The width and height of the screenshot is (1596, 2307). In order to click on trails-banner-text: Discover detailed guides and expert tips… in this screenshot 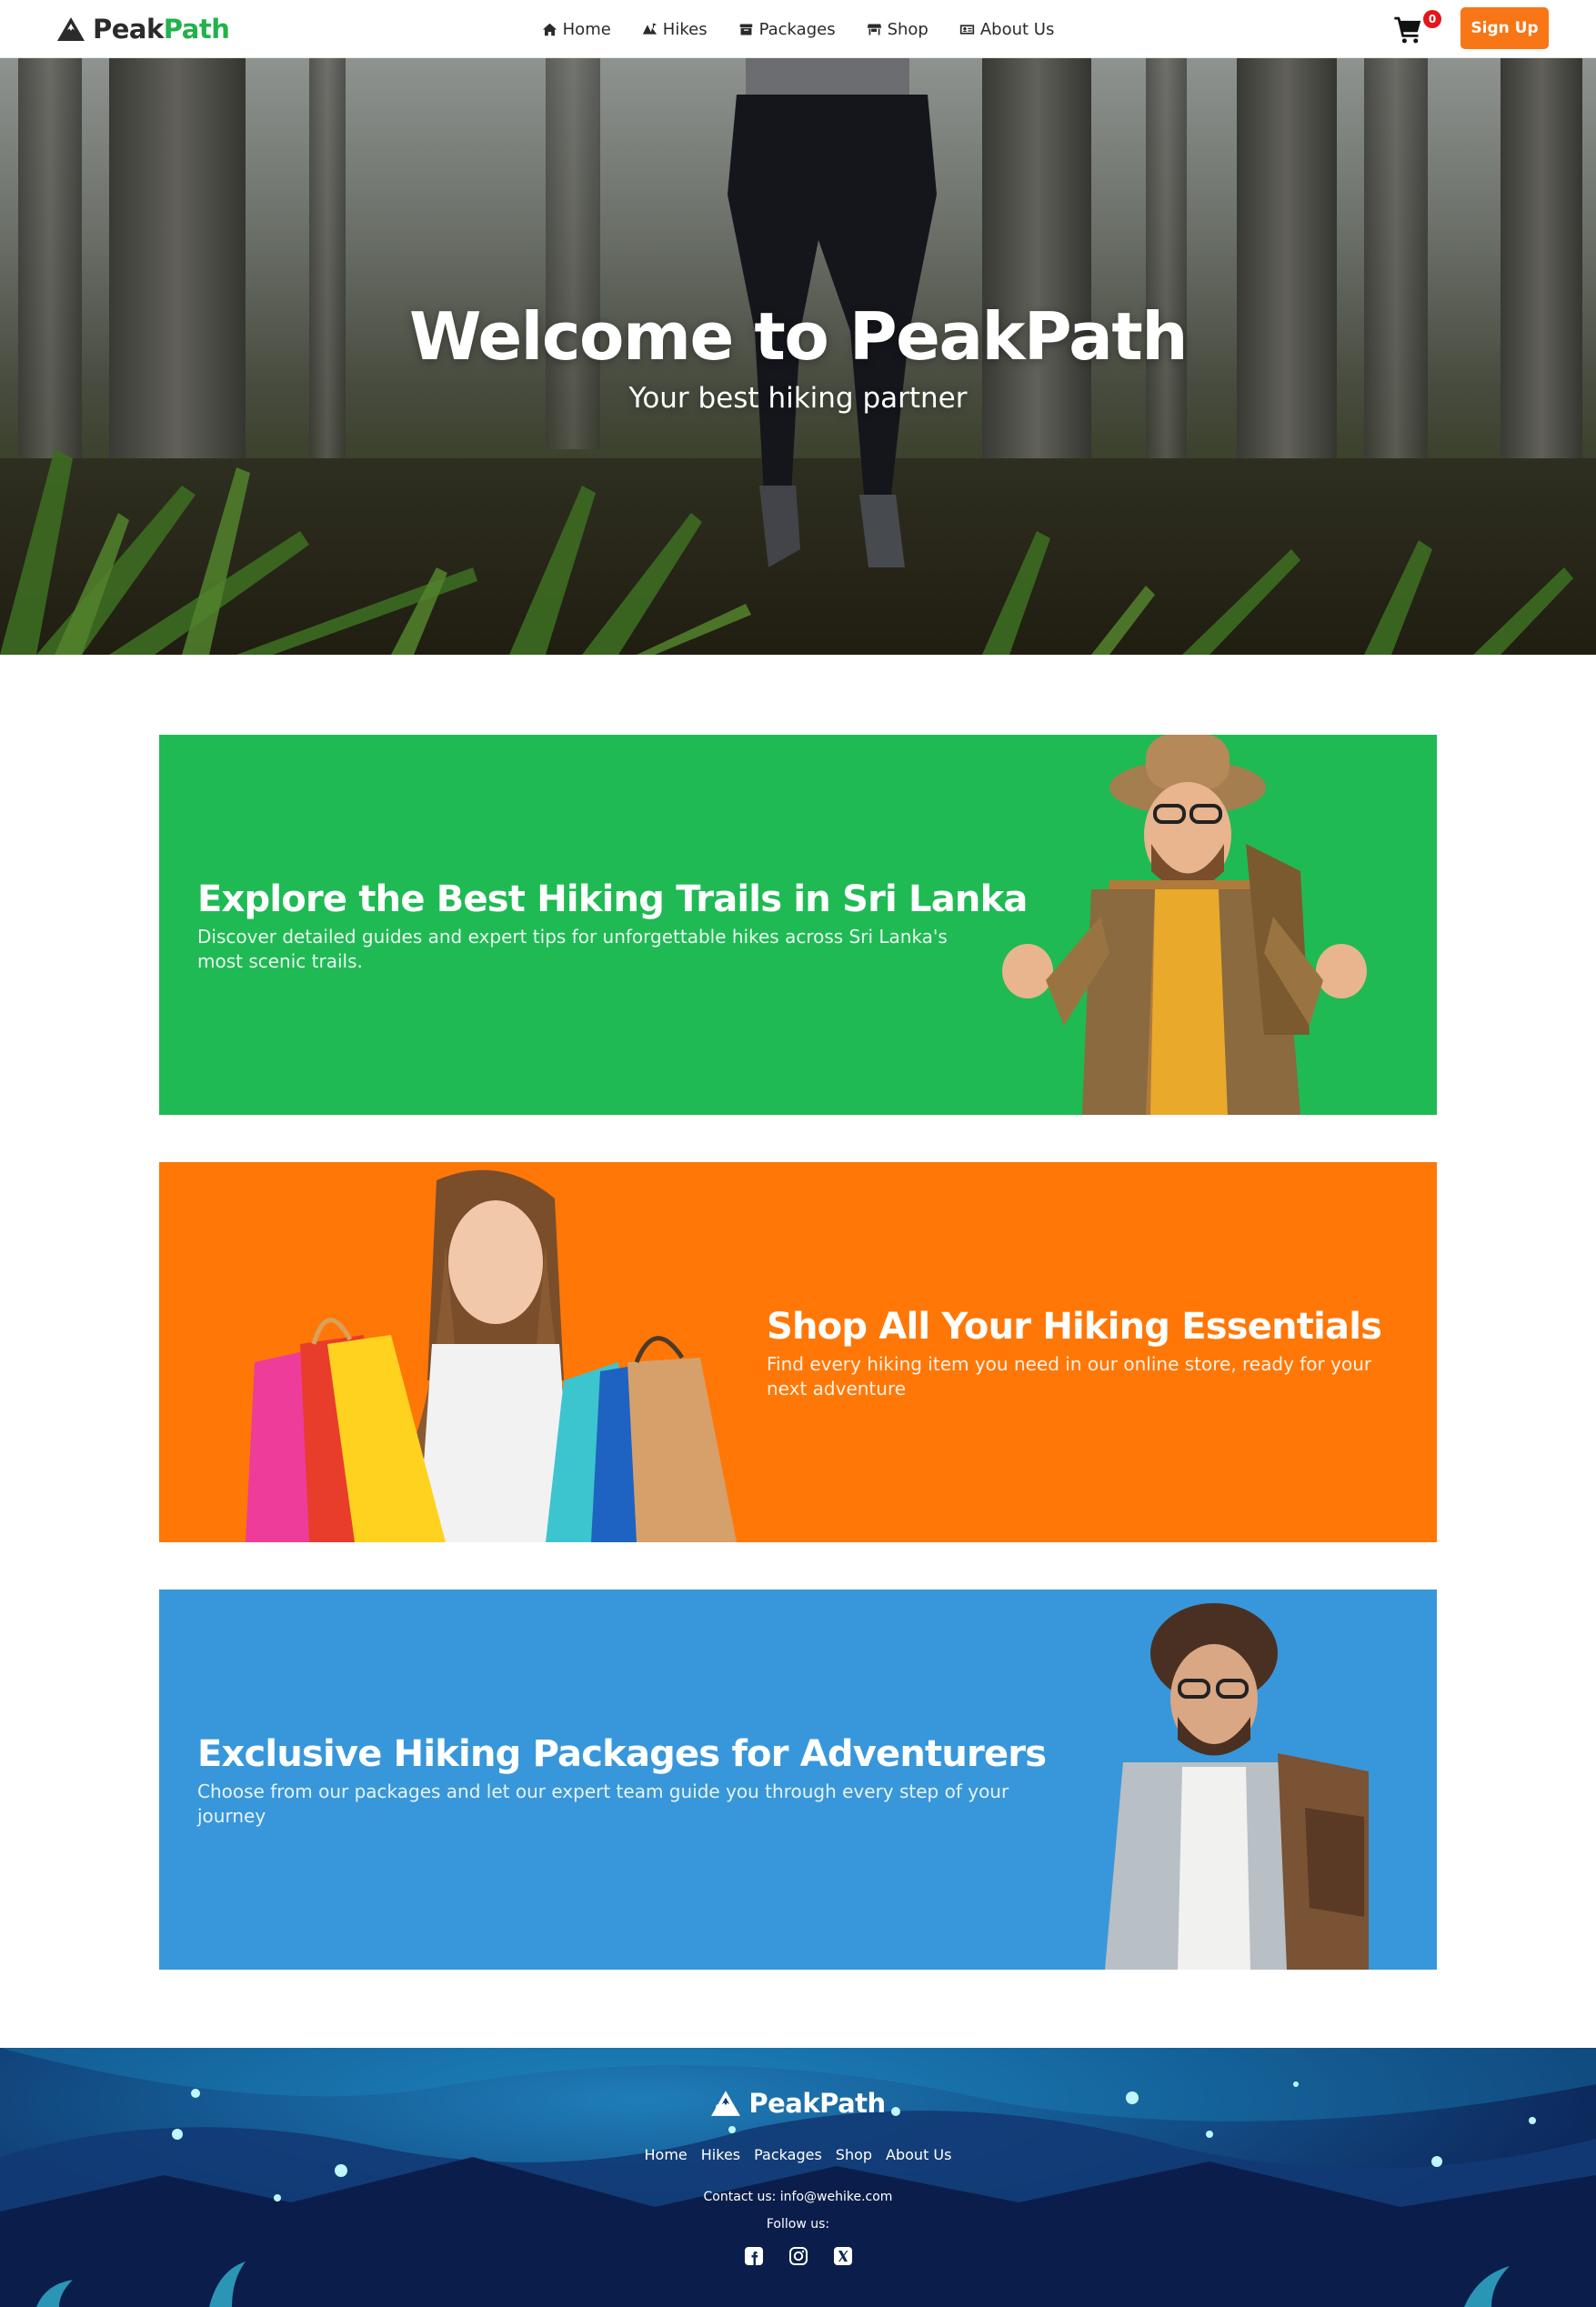, I will do `click(572, 949)`.